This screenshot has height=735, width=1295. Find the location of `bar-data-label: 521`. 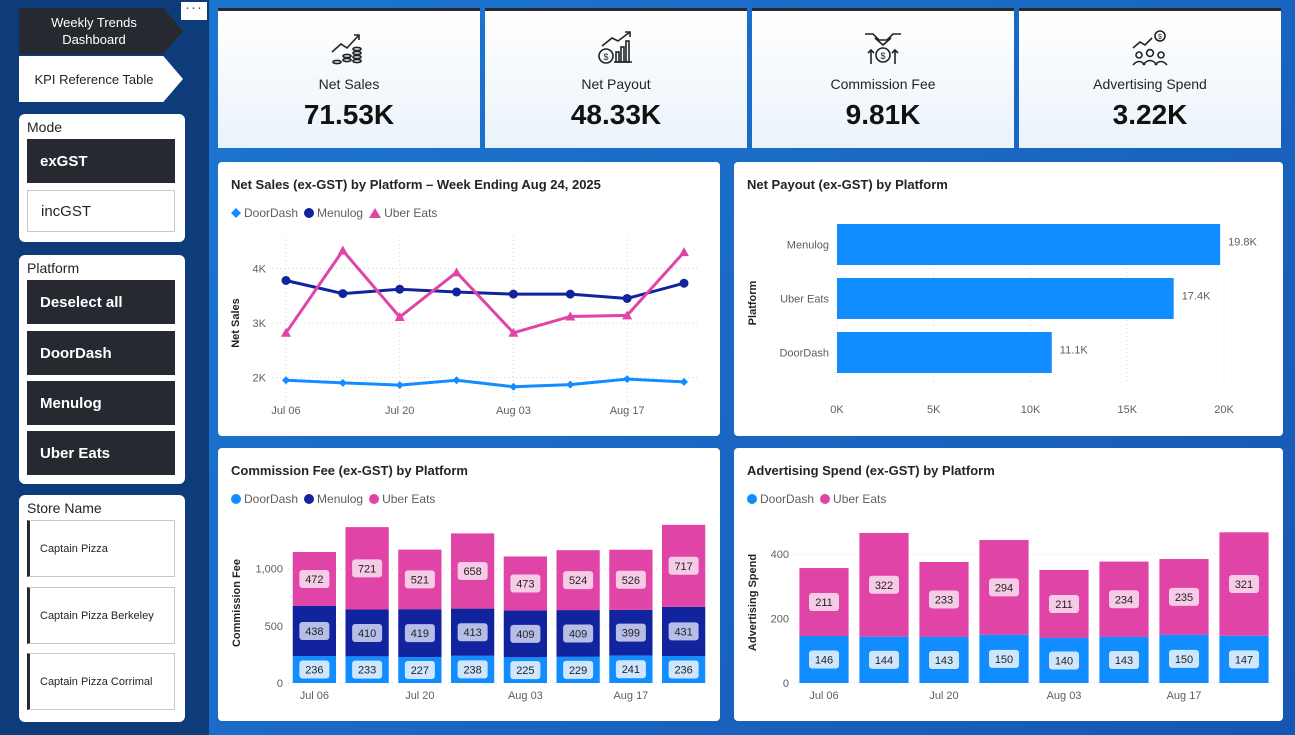

bar-data-label: 521 is located at coordinates (420, 580).